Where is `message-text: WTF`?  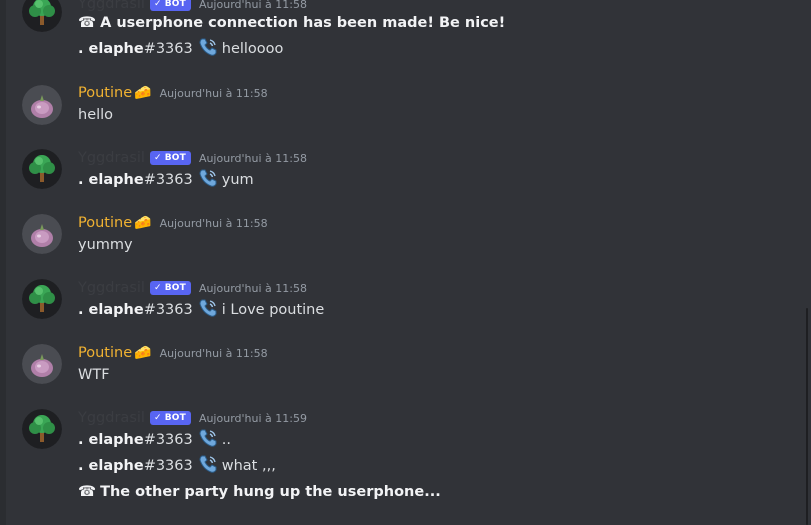 message-text: WTF is located at coordinates (94, 375).